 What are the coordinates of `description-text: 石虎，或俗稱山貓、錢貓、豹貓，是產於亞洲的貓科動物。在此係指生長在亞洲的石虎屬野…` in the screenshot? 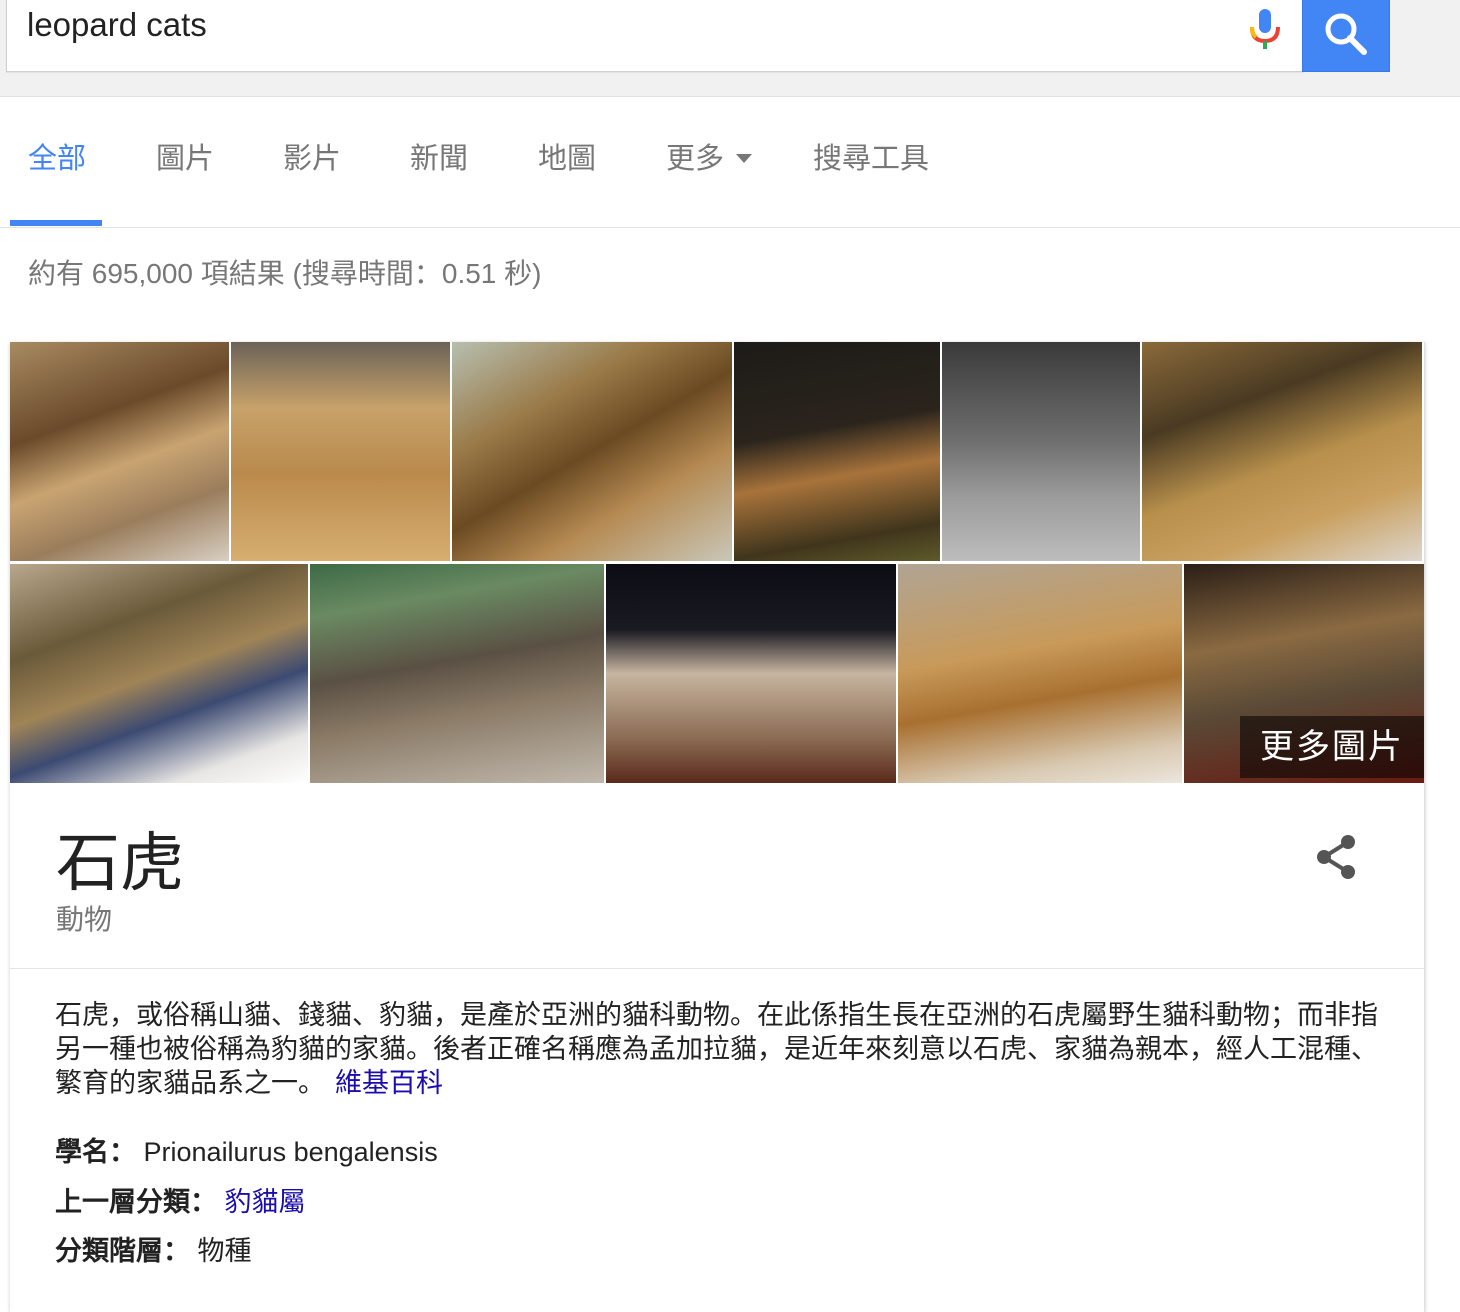 It's located at (716, 1049).